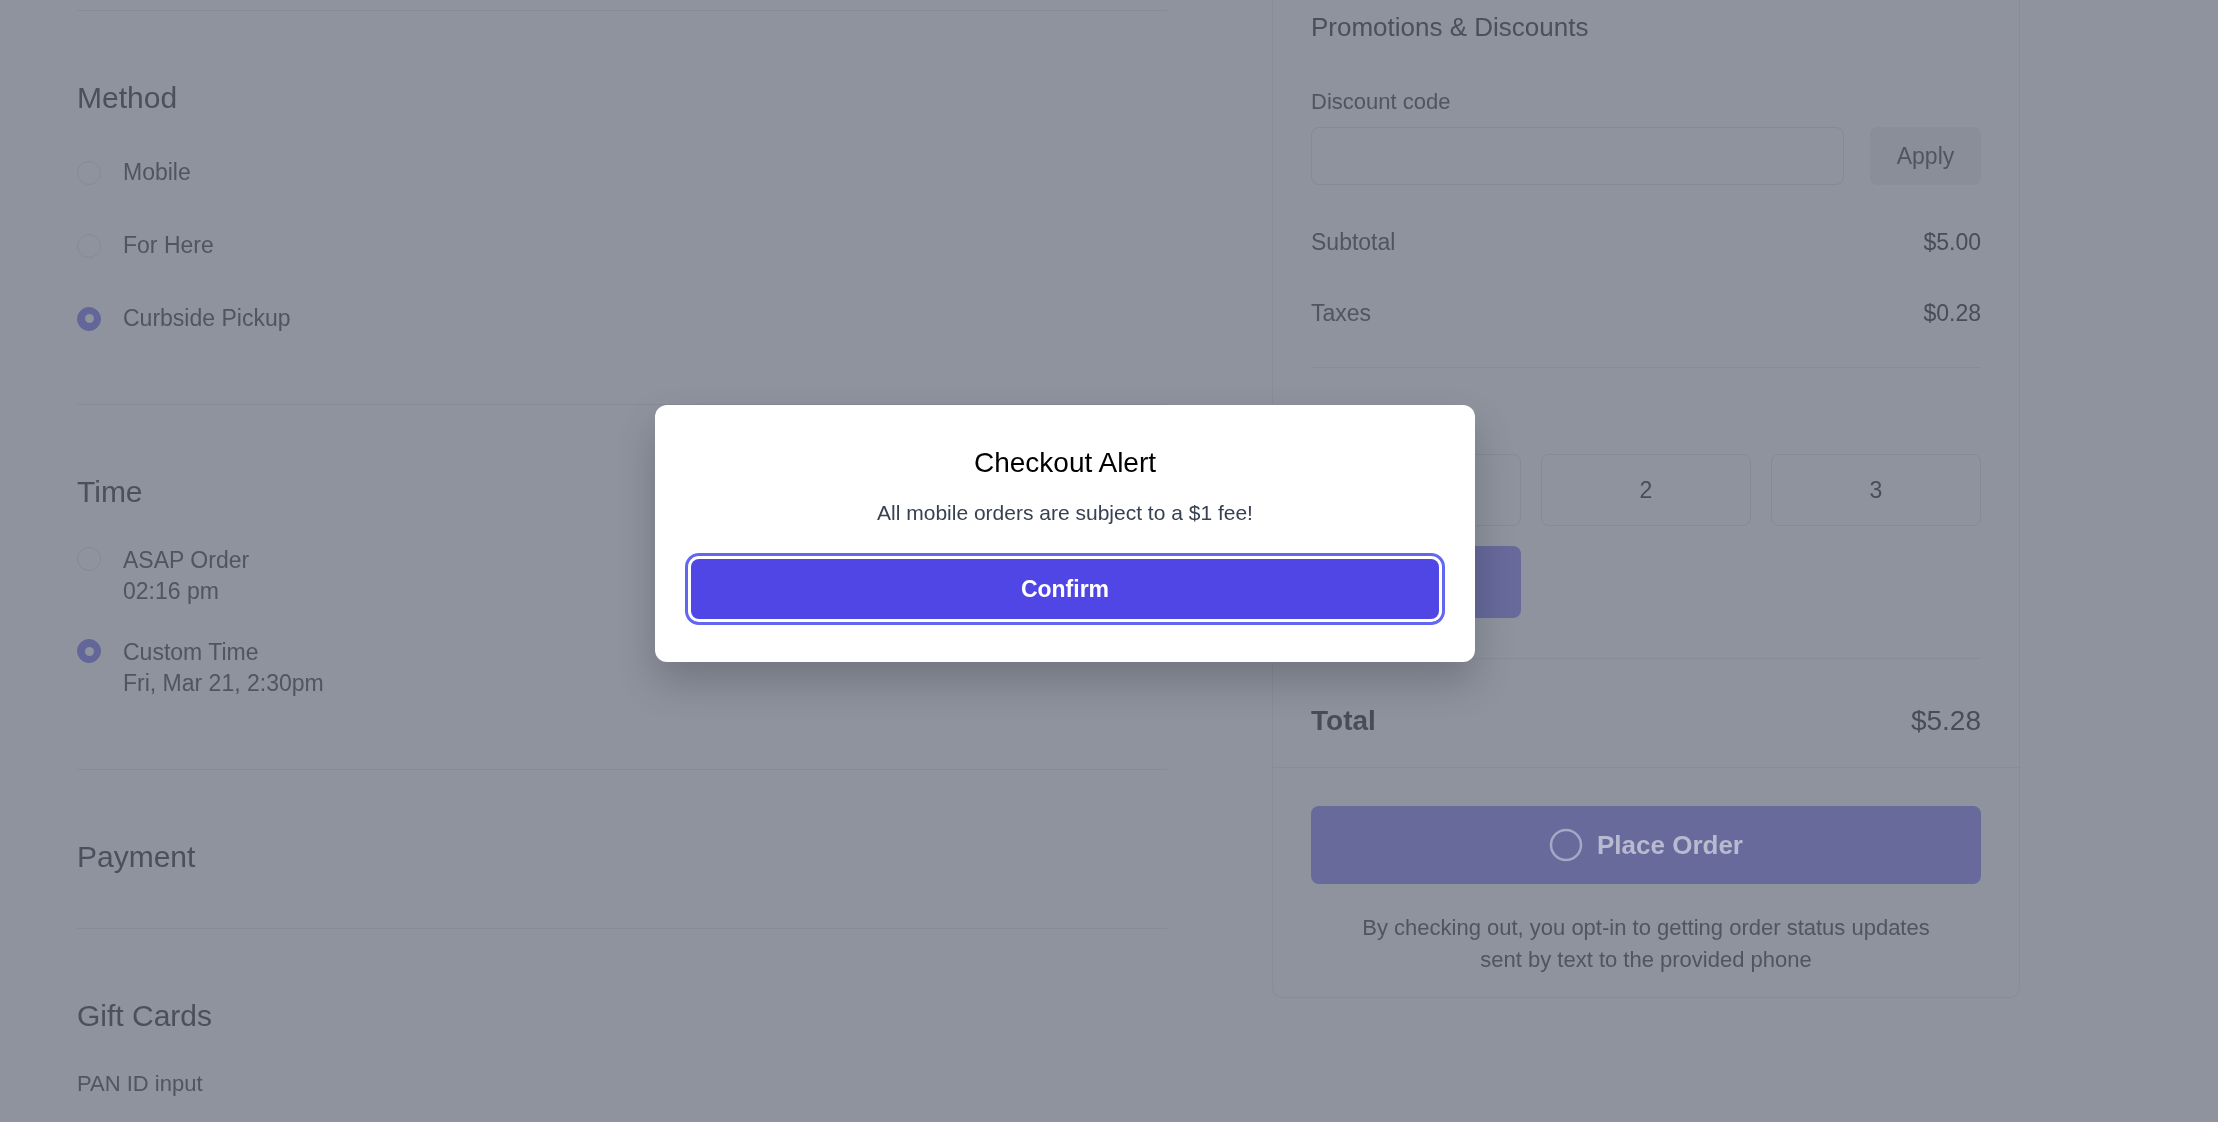  I want to click on line-amount: $5.00, so click(1952, 242).